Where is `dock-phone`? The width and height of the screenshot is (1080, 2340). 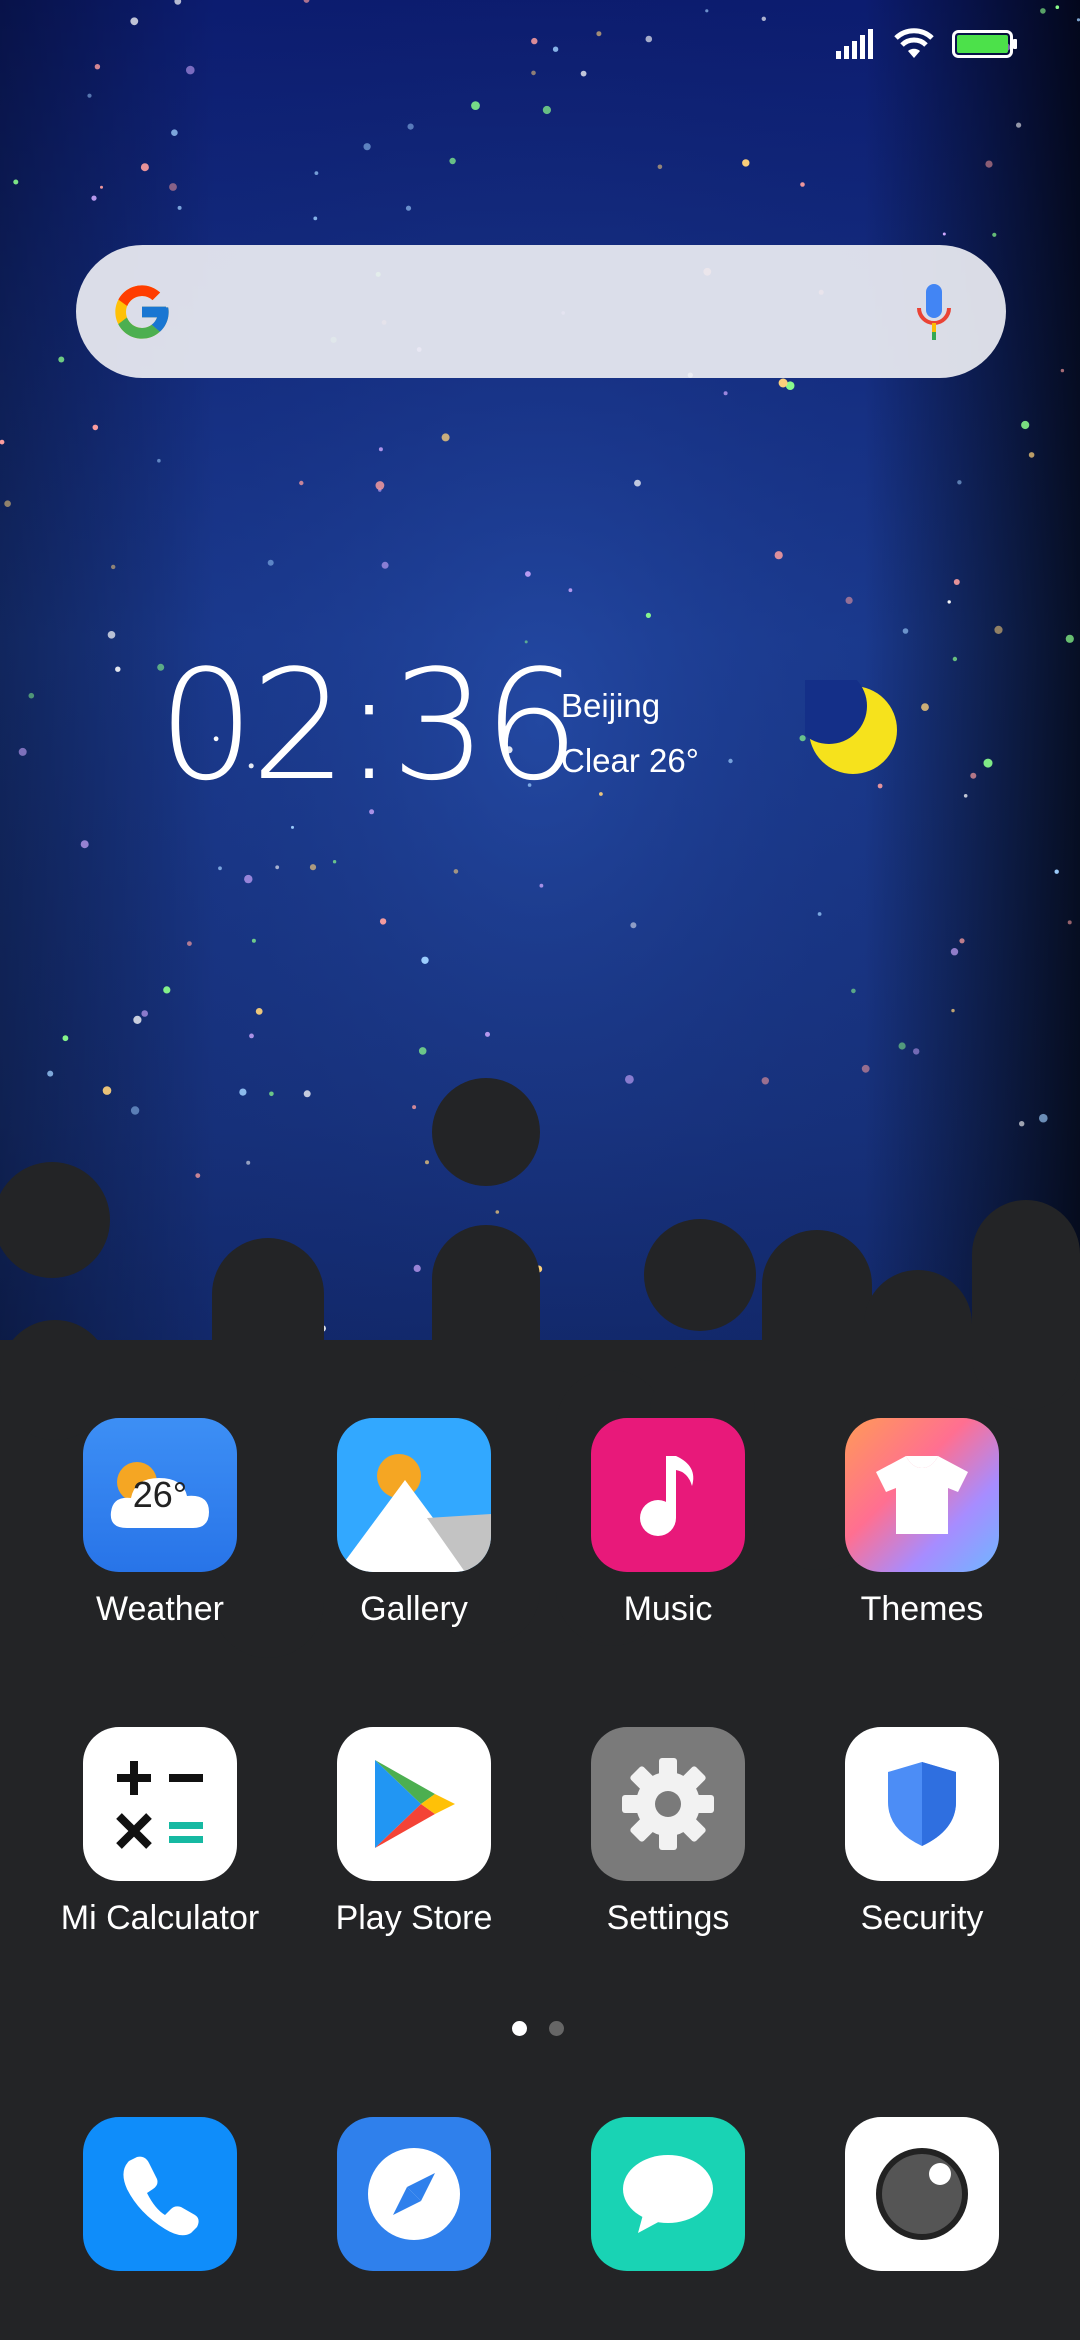
dock-phone is located at coordinates (160, 2194).